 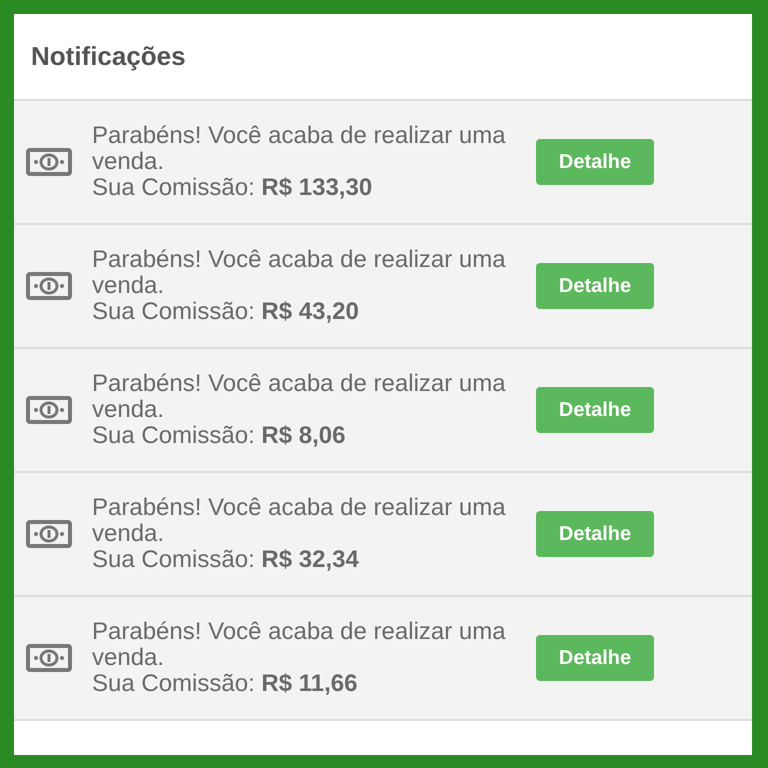 I want to click on commission-text: Sua Comissão: R$ 133,30, so click(x=233, y=188).